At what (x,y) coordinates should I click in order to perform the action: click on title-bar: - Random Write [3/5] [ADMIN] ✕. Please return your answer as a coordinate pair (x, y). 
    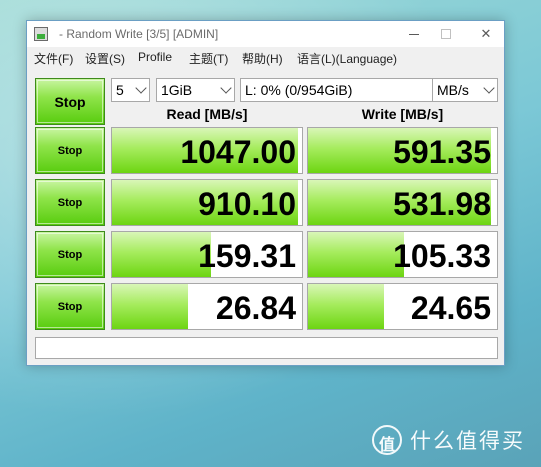
    Looking at the image, I should click on (265, 34).